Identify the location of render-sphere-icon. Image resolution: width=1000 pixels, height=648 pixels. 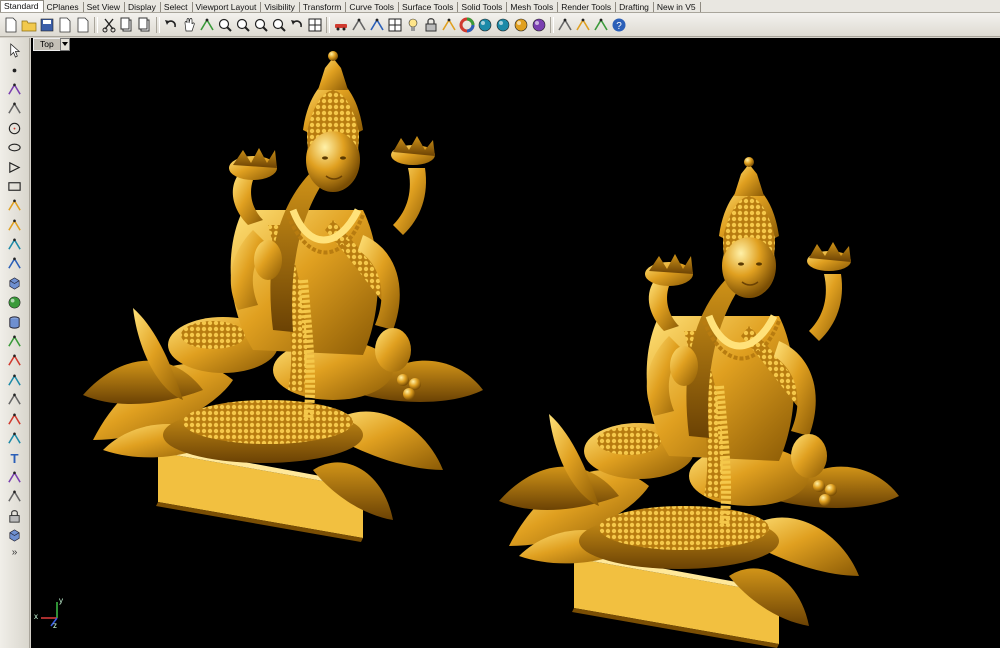
(502, 25).